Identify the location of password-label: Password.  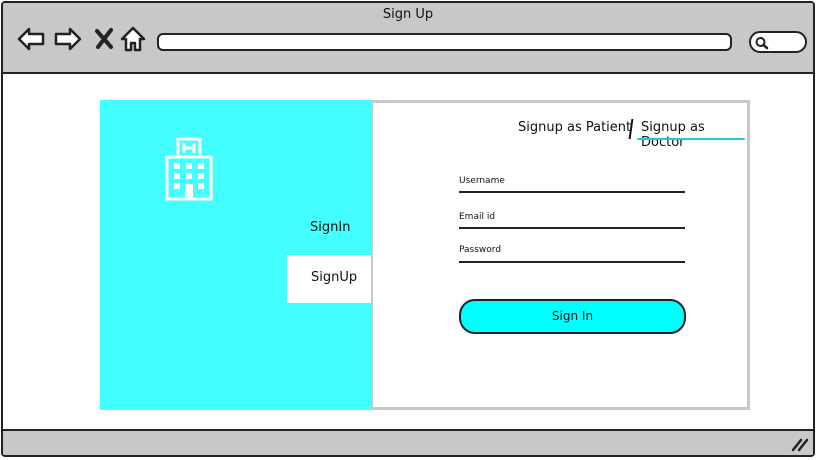
(480, 250).